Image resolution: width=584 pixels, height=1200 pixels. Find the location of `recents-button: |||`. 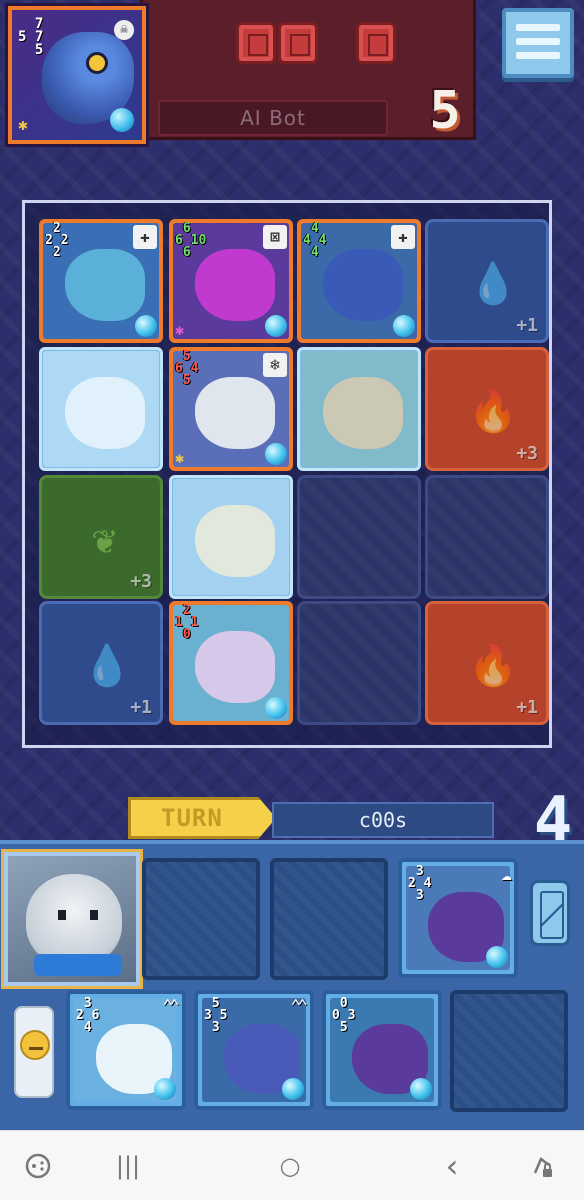

recents-button: ||| is located at coordinates (128, 1166).